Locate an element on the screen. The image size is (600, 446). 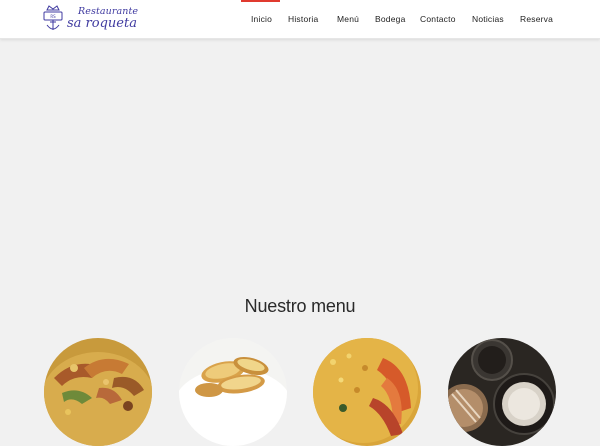
menu-section-title: Nuestro menu is located at coordinates (300, 306).